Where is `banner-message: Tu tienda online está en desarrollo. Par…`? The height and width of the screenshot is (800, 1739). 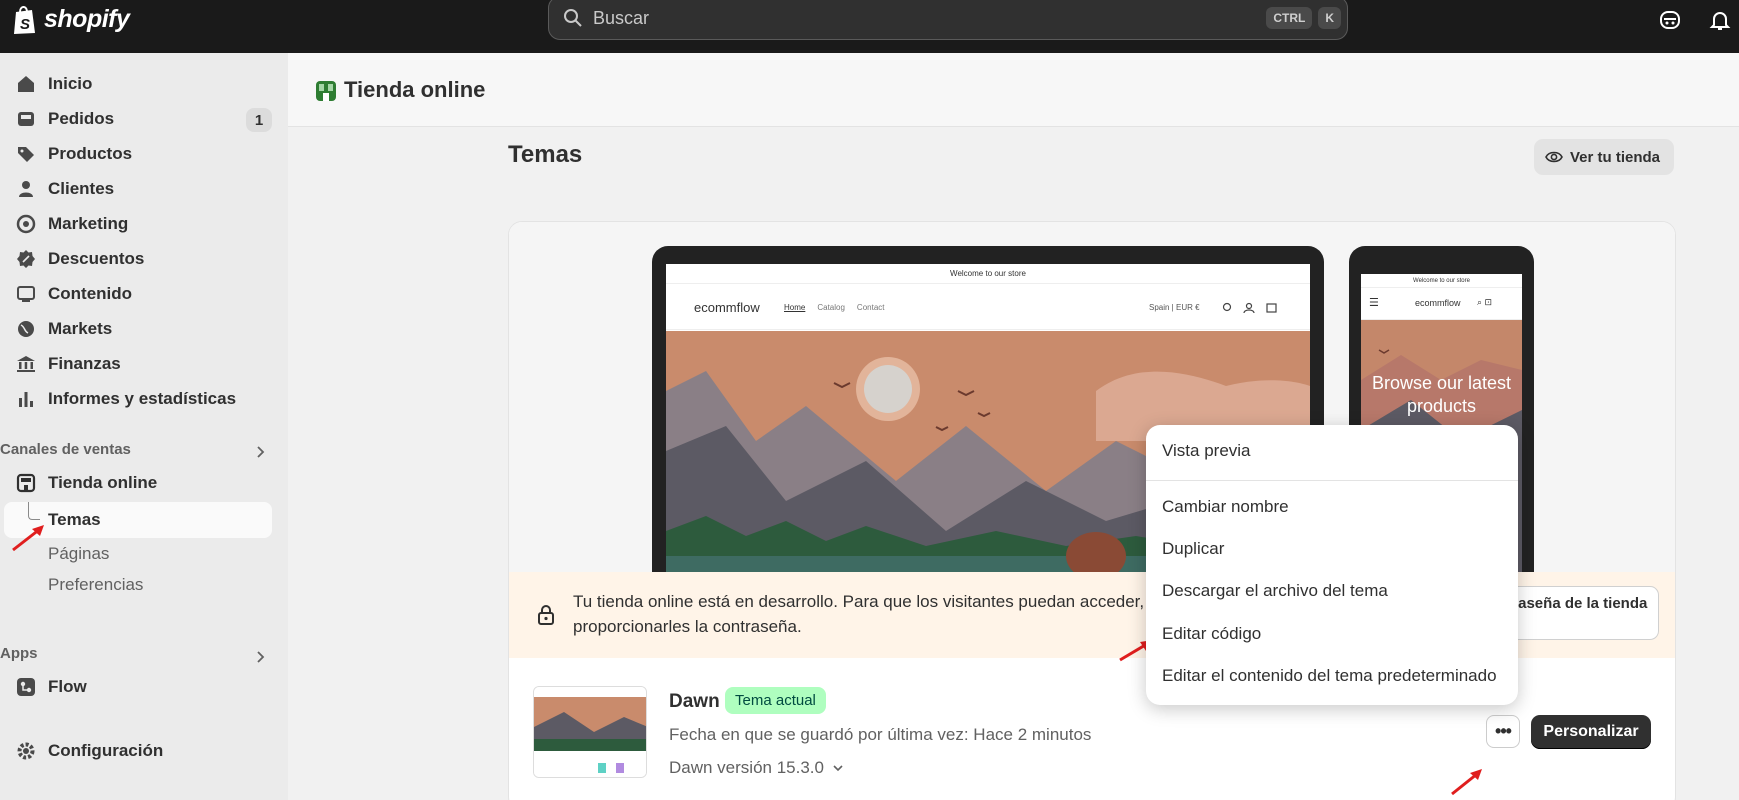
banner-message: Tu tienda online está en desarrollo. Par… is located at coordinates (859, 614).